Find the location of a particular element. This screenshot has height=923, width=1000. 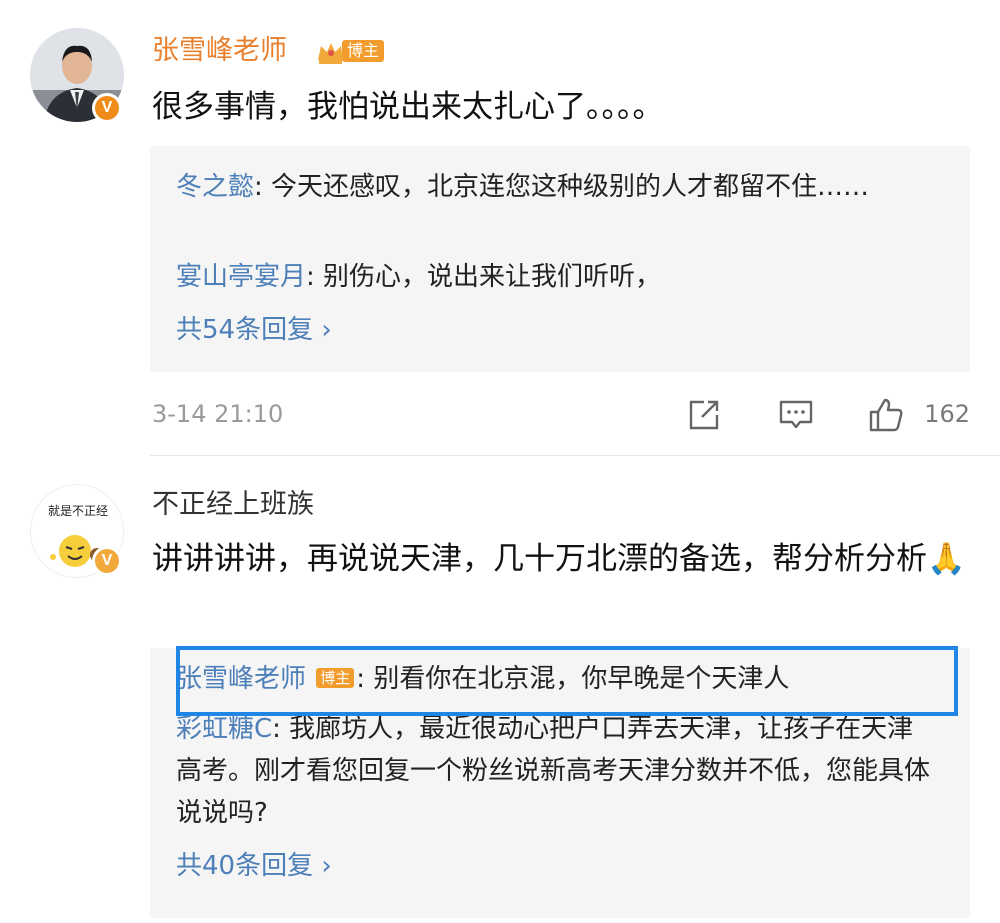

svg-text: 就是不正经 is located at coordinates (78, 511).